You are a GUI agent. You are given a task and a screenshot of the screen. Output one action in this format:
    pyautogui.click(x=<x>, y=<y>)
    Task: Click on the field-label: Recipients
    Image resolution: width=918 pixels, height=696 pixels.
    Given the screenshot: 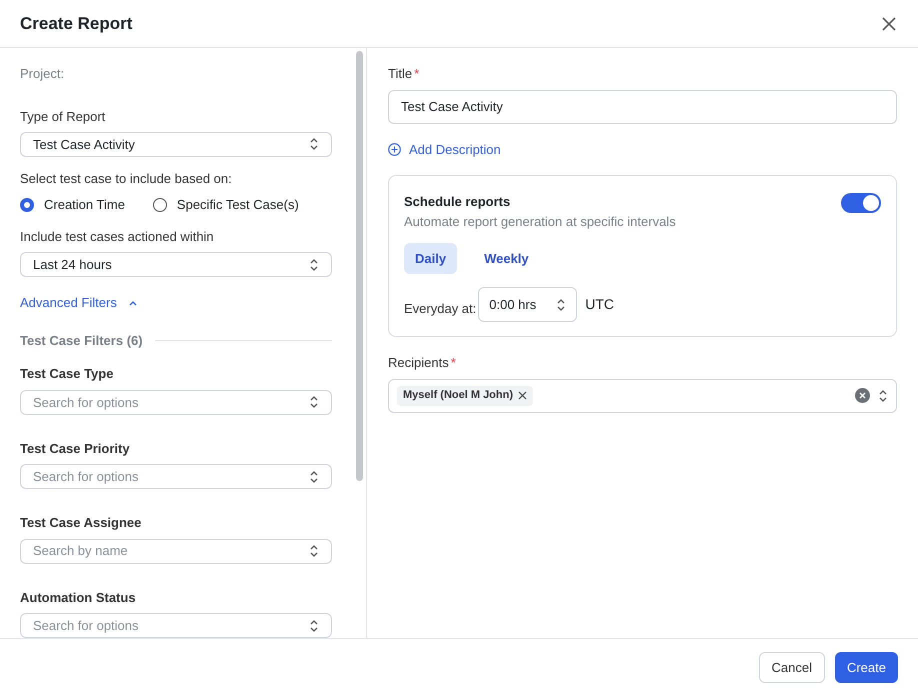 What is the action you would take?
    pyautogui.click(x=418, y=363)
    